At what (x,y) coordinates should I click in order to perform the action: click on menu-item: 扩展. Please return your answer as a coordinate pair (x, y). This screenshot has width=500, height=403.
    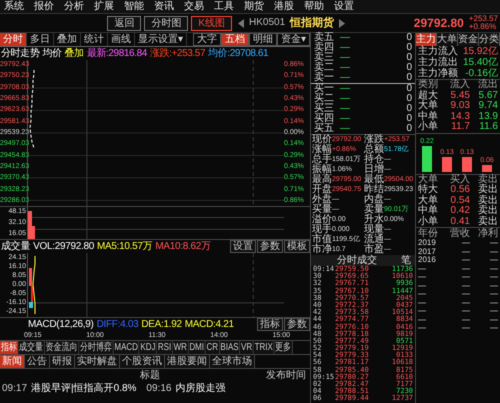
    Looking at the image, I should click on (104, 6).